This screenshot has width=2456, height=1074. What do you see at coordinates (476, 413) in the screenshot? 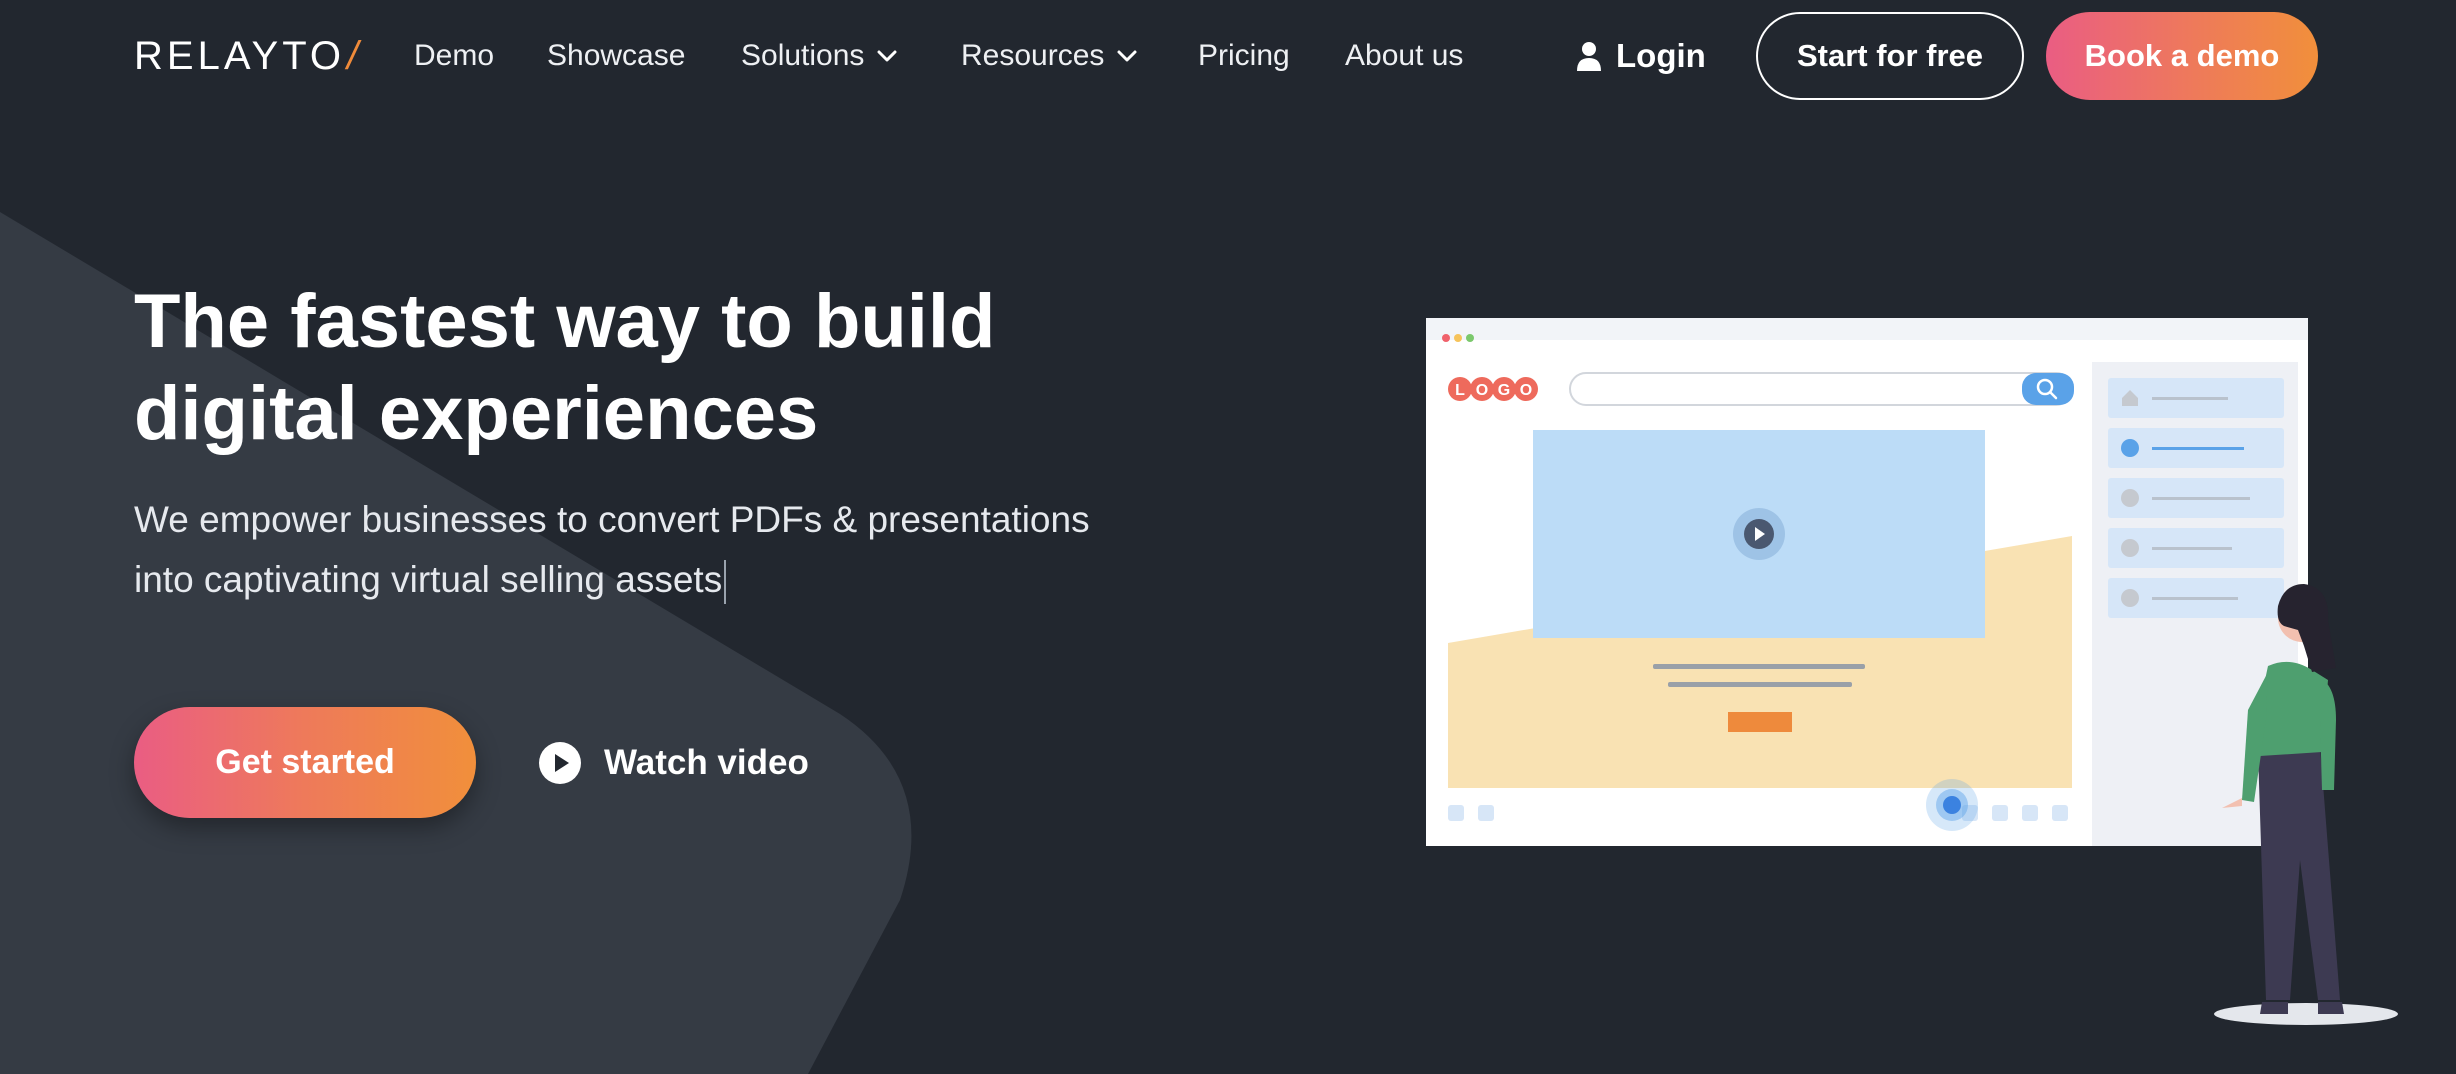
I see `hero-title-line-2: digital experiences` at bounding box center [476, 413].